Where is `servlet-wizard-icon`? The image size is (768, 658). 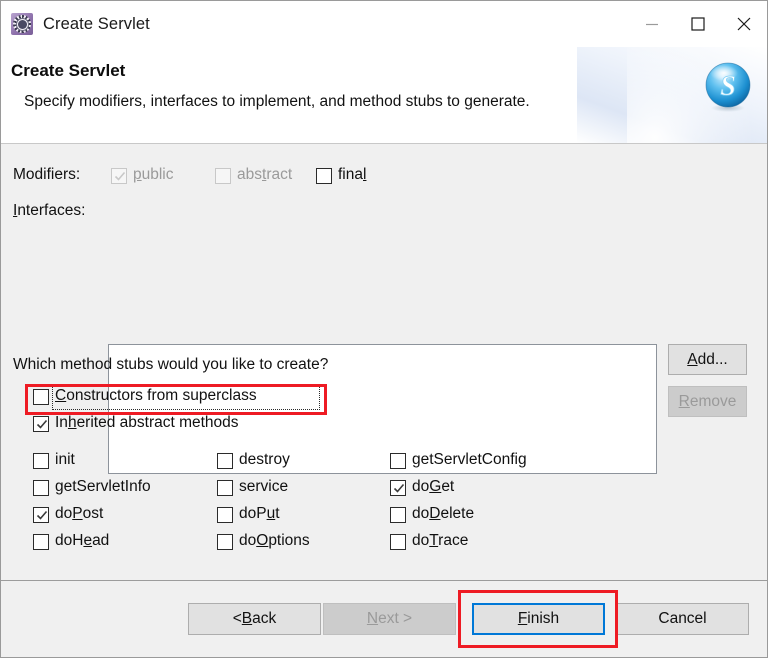
servlet-wizard-icon is located at coordinates (22, 24).